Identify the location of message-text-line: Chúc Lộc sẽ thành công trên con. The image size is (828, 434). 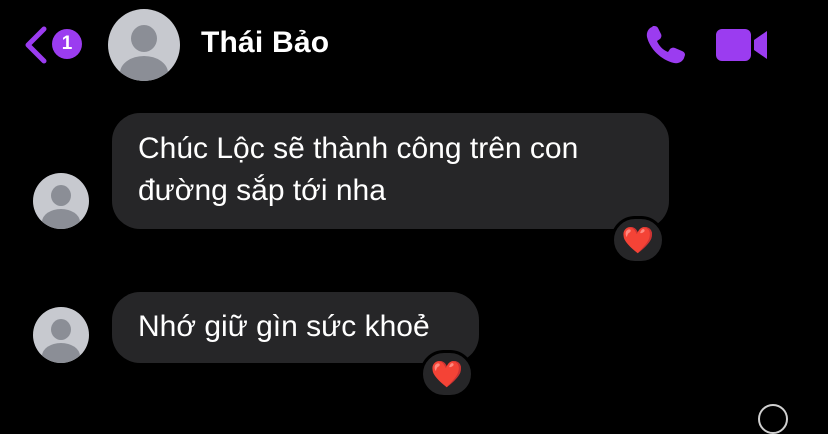
(358, 148).